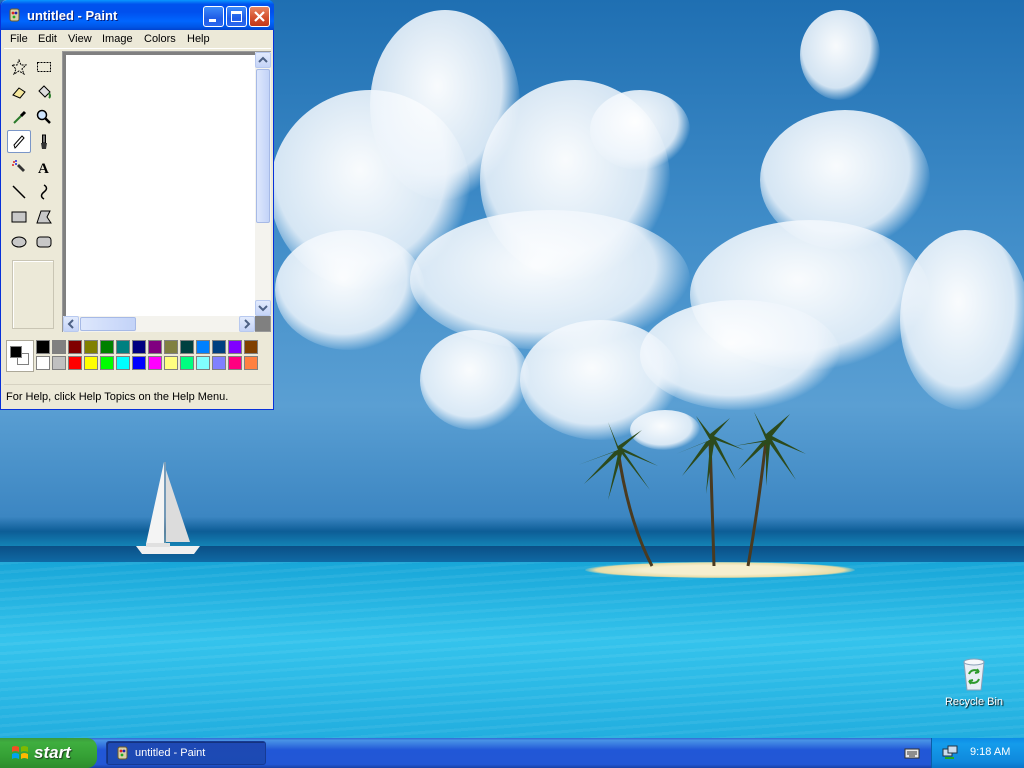 Image resolution: width=1024 pixels, height=768 pixels. I want to click on chevron-right-icon, so click(247, 324).